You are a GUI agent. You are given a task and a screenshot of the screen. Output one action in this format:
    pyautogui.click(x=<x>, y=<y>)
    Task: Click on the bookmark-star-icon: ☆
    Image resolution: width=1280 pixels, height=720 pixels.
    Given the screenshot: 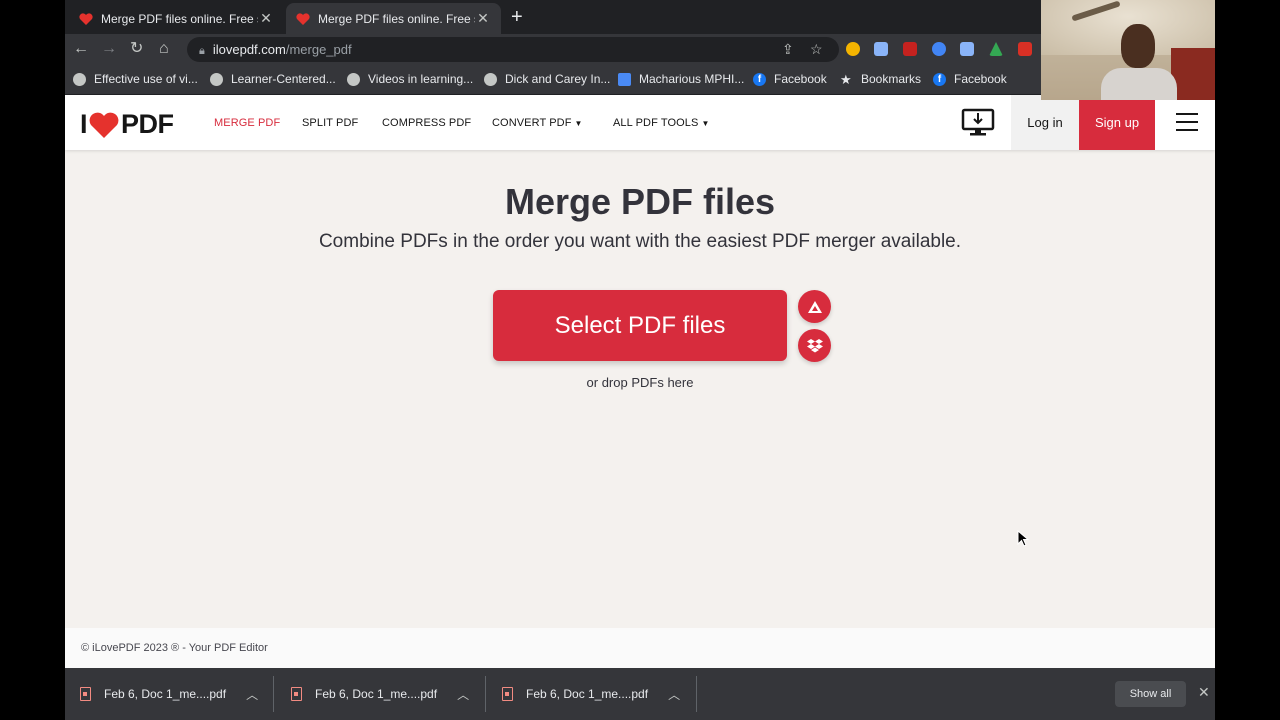 What is the action you would take?
    pyautogui.click(x=816, y=49)
    